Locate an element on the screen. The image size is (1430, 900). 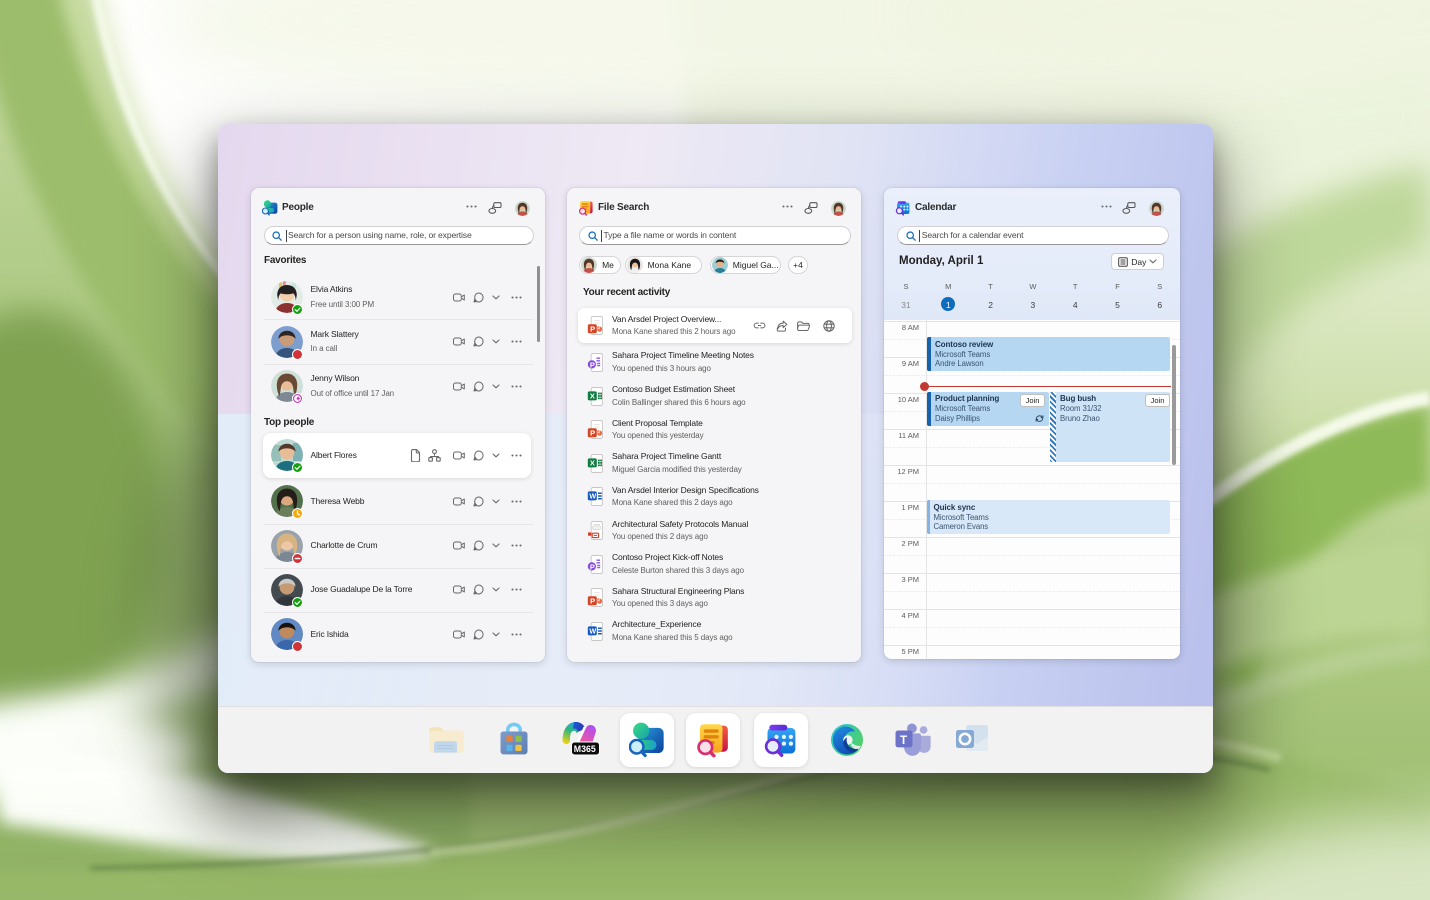
svg-text: M365 is located at coordinates (585, 749).